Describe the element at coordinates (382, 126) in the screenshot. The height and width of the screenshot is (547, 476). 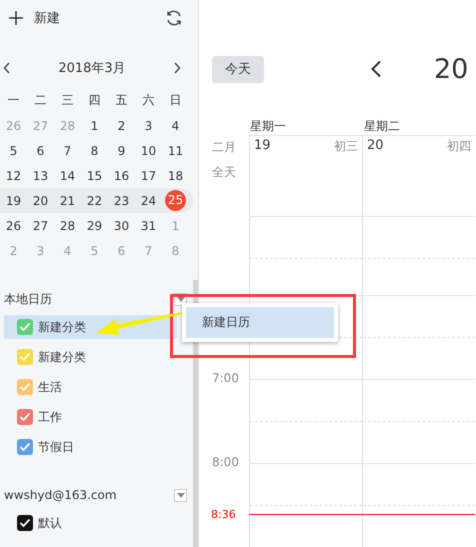
I see `weekday-header: 星期二` at that location.